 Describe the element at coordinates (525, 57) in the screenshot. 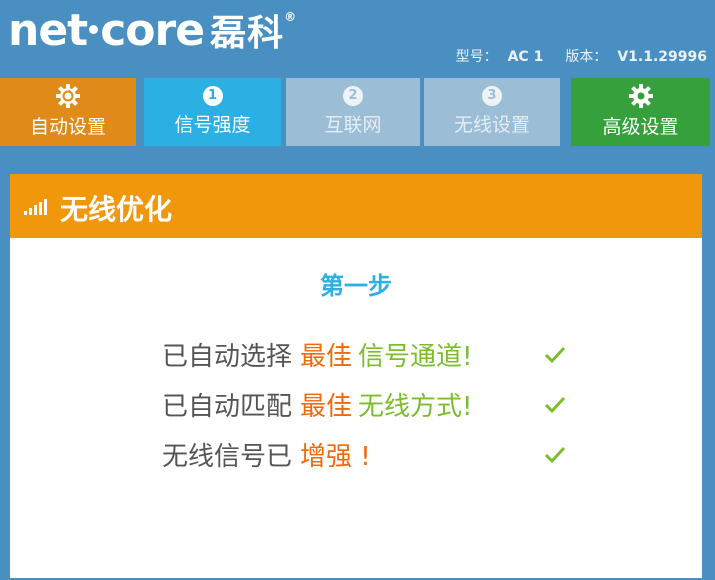

I see `model-value: AC 1` at that location.